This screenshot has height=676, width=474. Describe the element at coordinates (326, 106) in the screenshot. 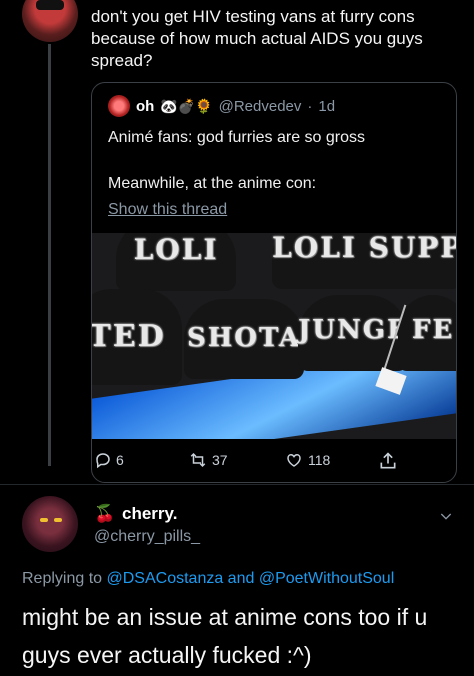

I see `quoted-timestamp: 1d` at that location.